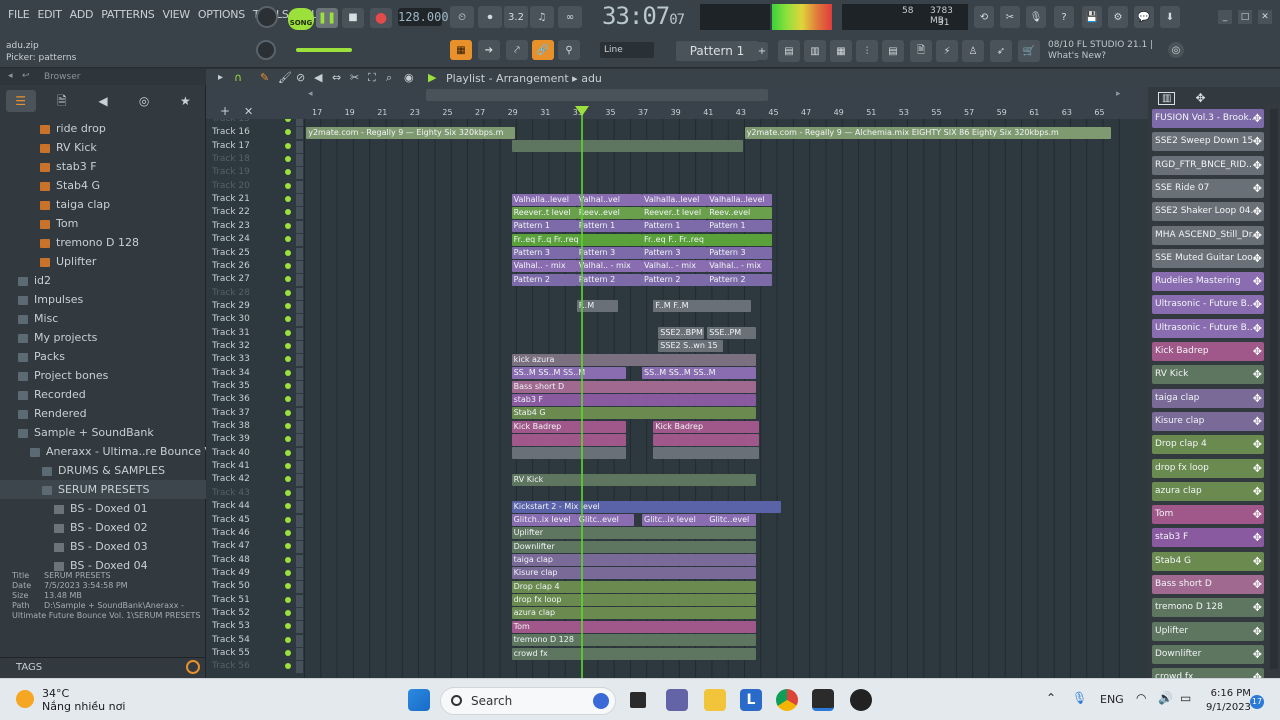 The height and width of the screenshot is (720, 1280). Describe the element at coordinates (103, 318) in the screenshot. I see `tree-item: Misc` at that location.